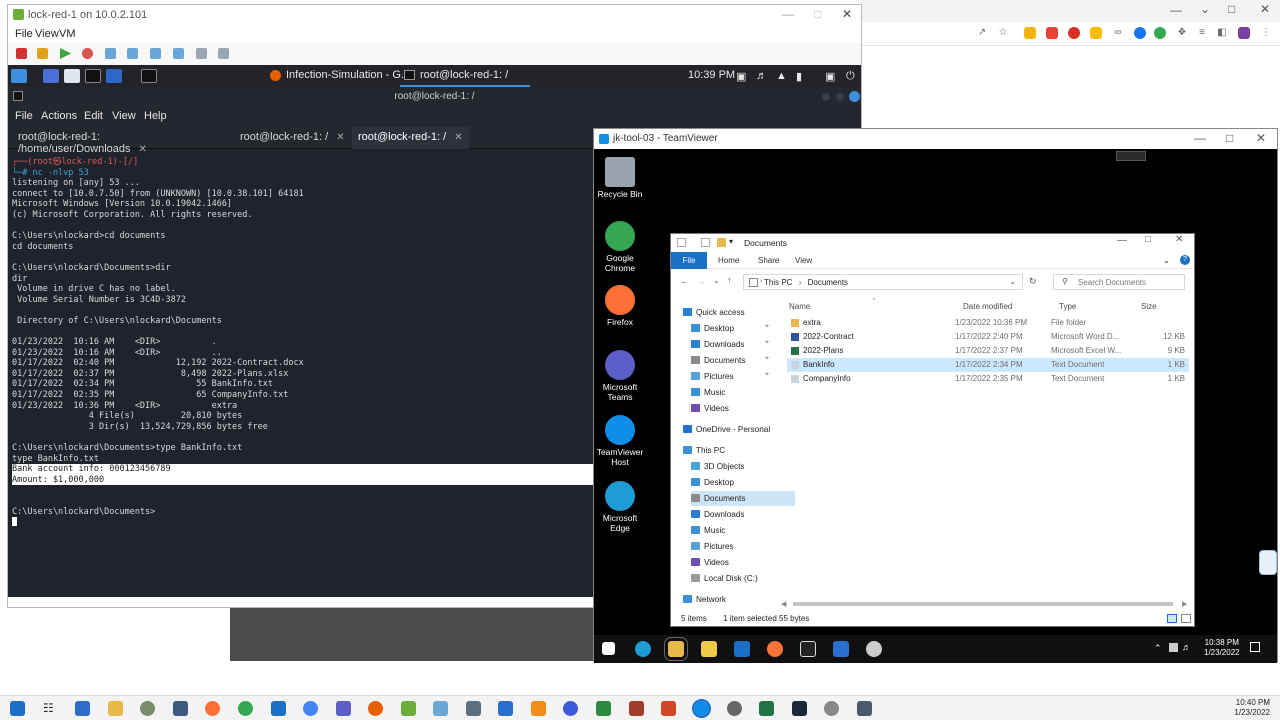  What do you see at coordinates (982, 33) in the screenshot?
I see `share-icon: ↗` at bounding box center [982, 33].